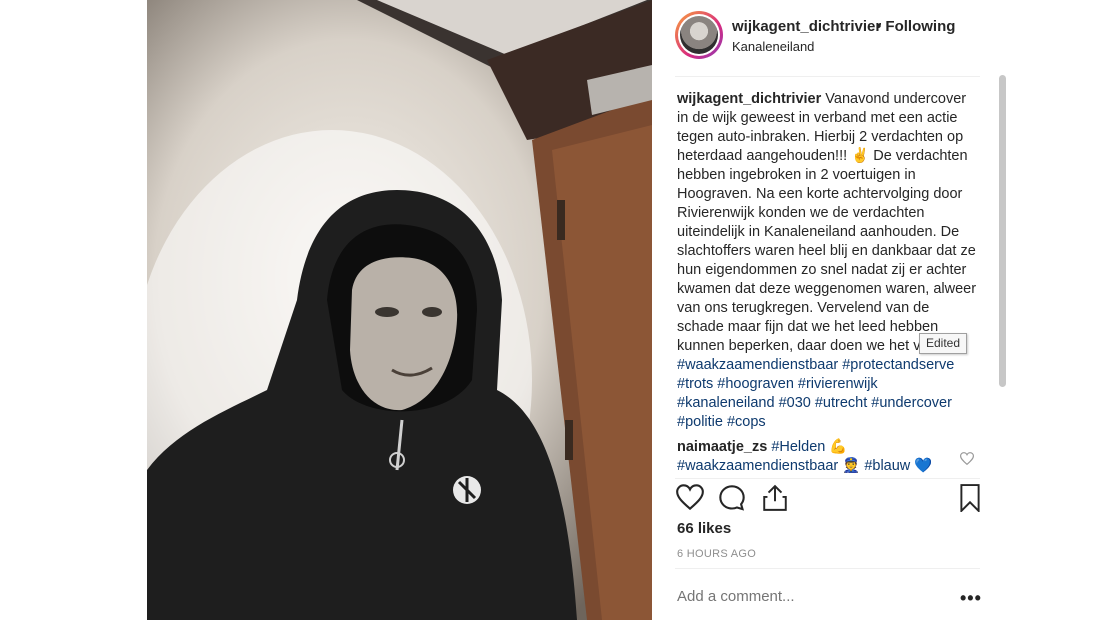  I want to click on bookmark-icon, so click(970, 500).